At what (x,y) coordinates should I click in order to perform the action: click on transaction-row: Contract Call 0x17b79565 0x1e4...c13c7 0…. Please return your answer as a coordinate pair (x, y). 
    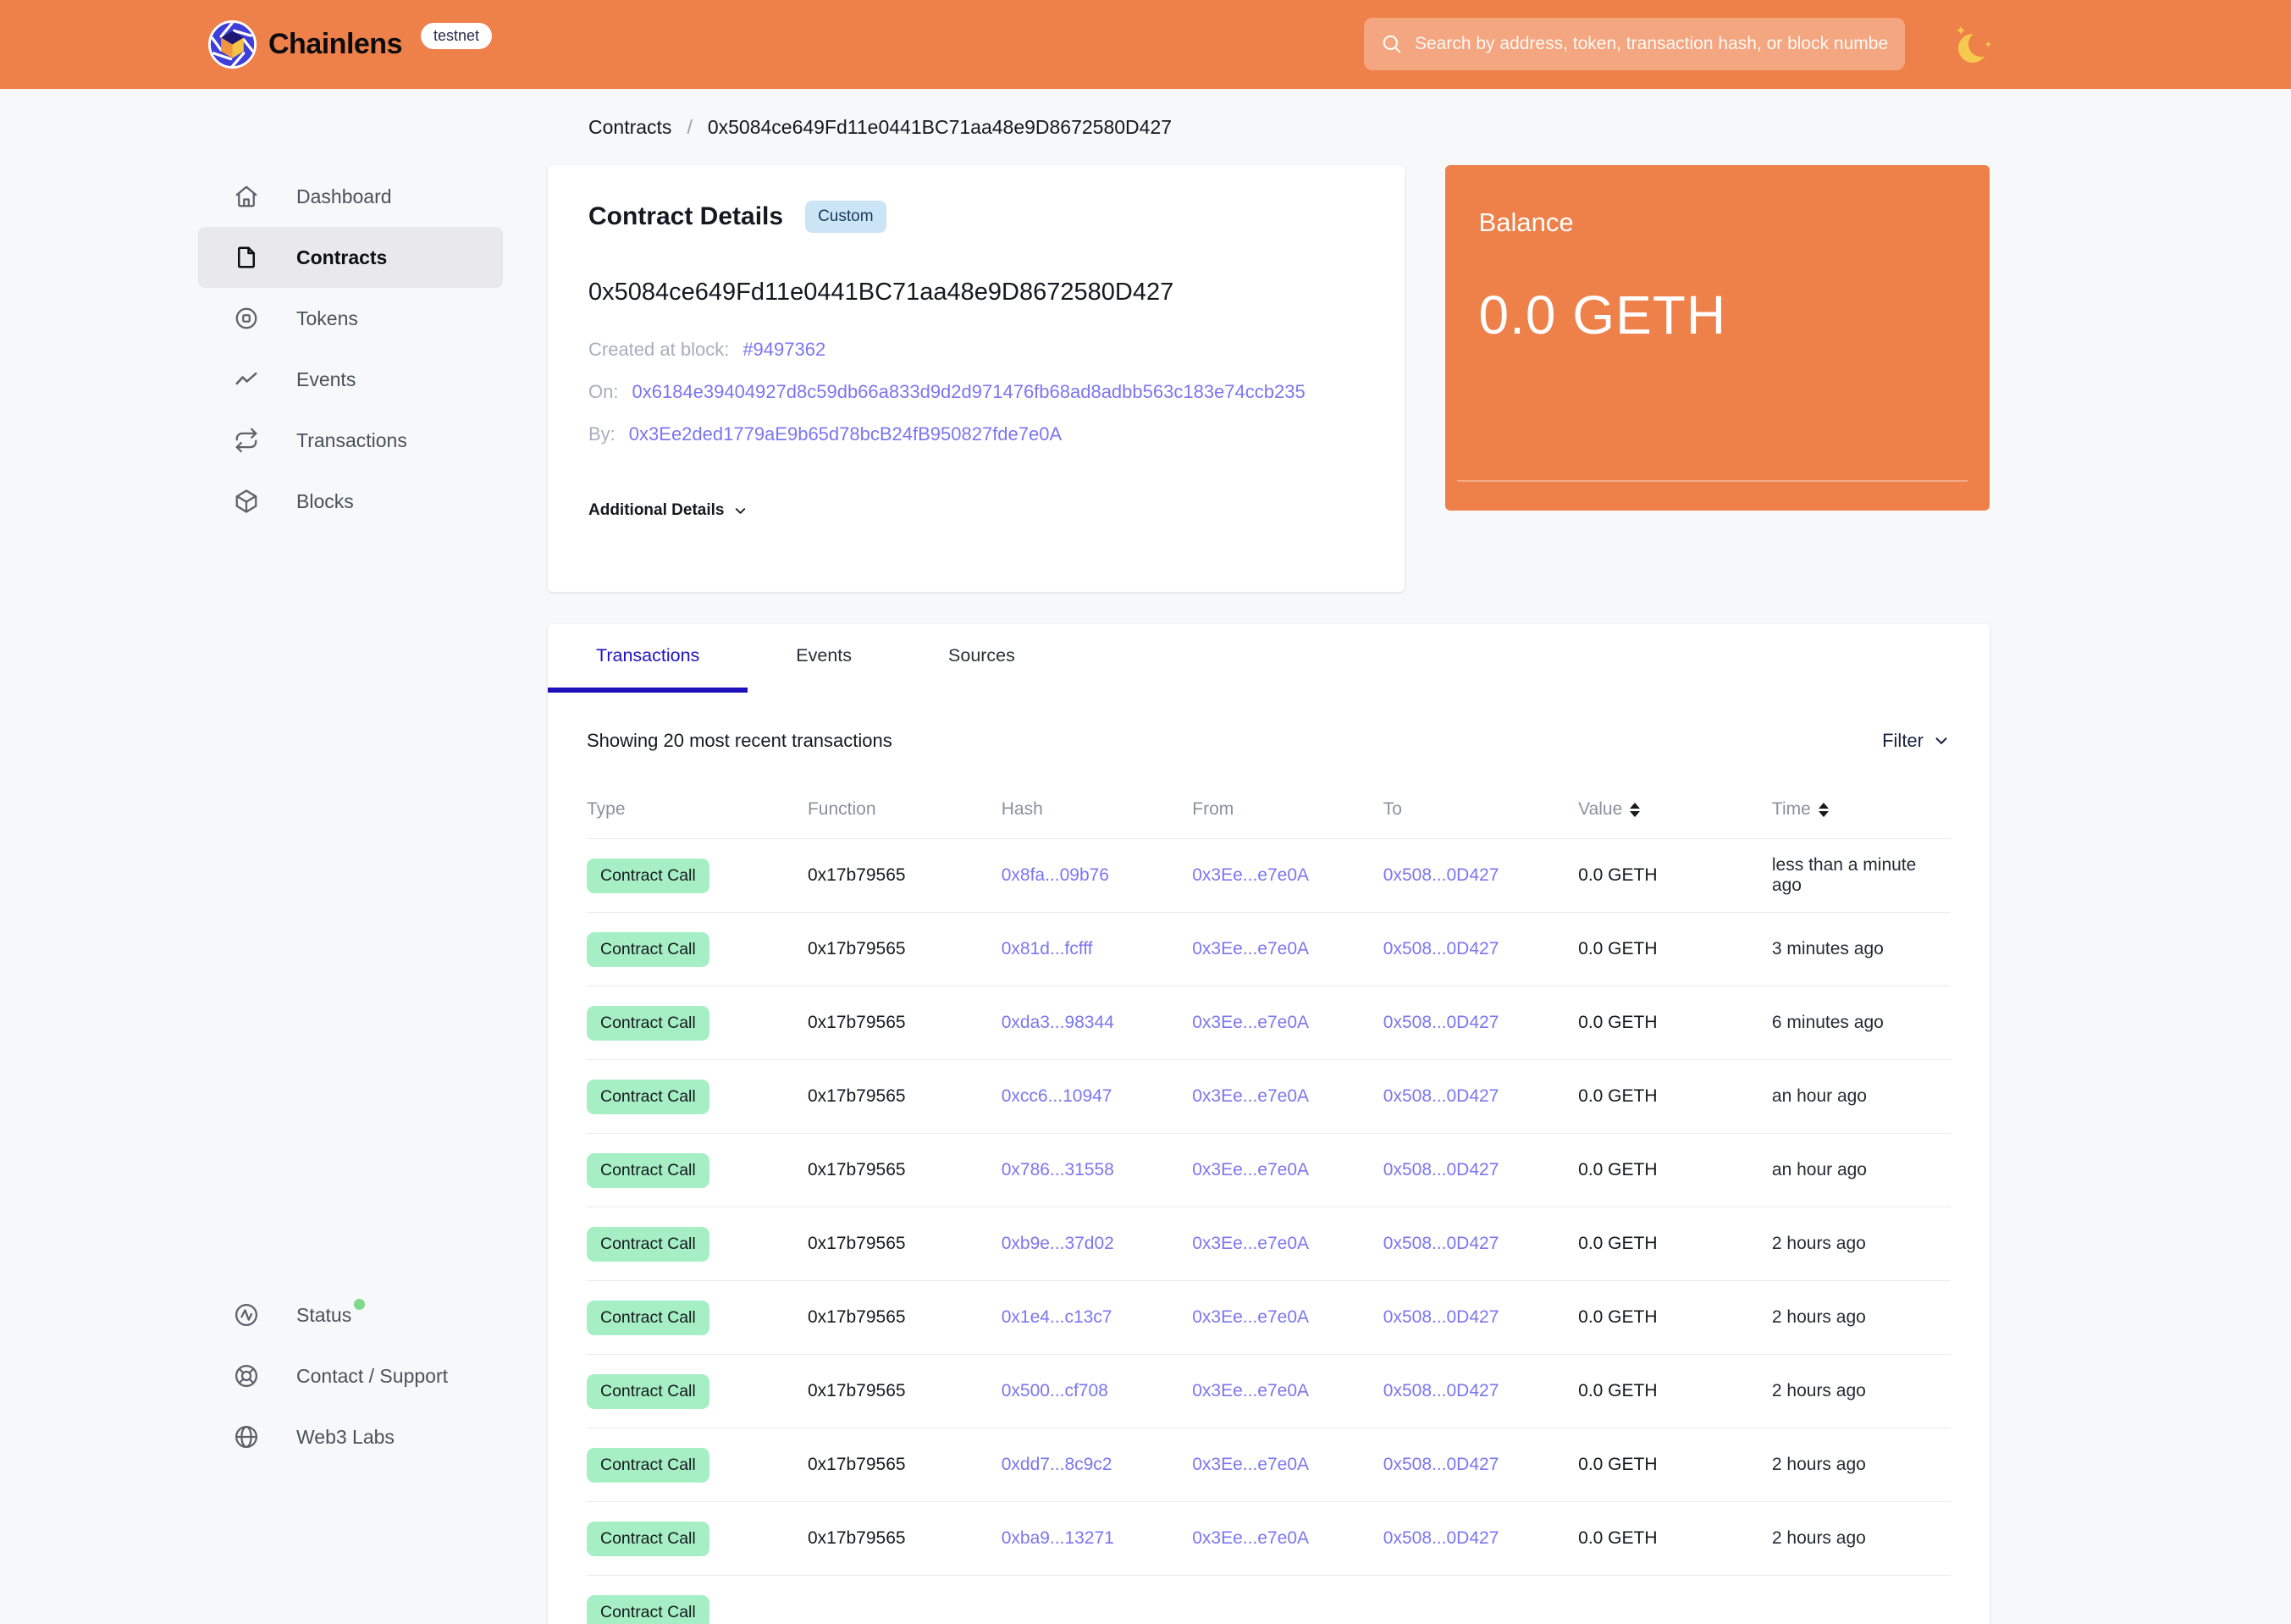
    Looking at the image, I should click on (1269, 1318).